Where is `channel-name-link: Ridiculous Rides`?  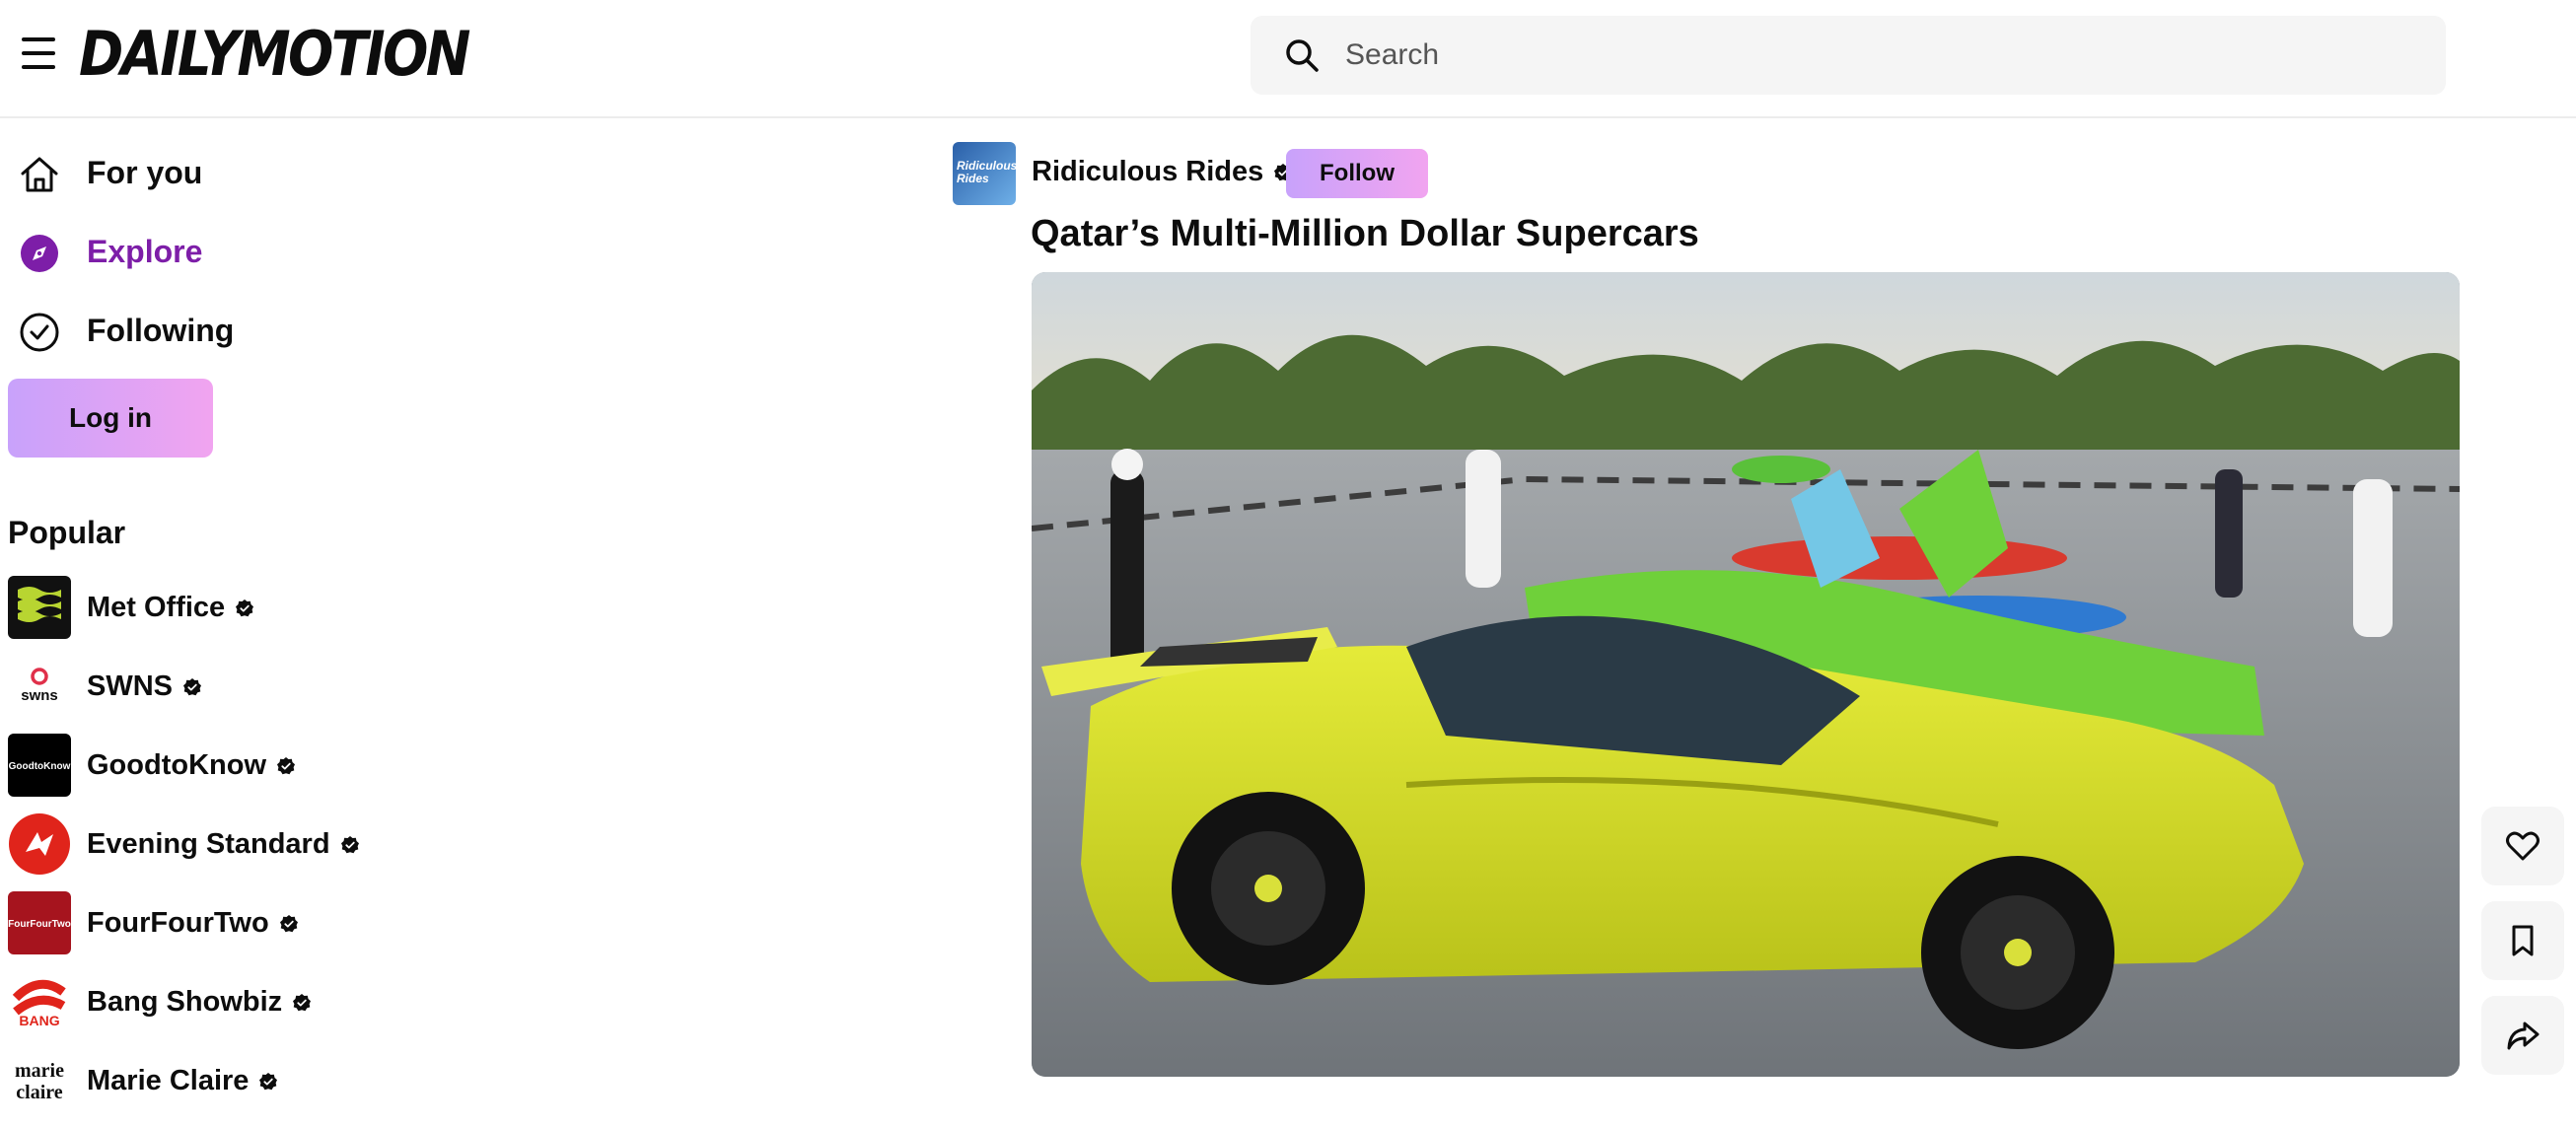 channel-name-link: Ridiculous Rides is located at coordinates (1162, 172).